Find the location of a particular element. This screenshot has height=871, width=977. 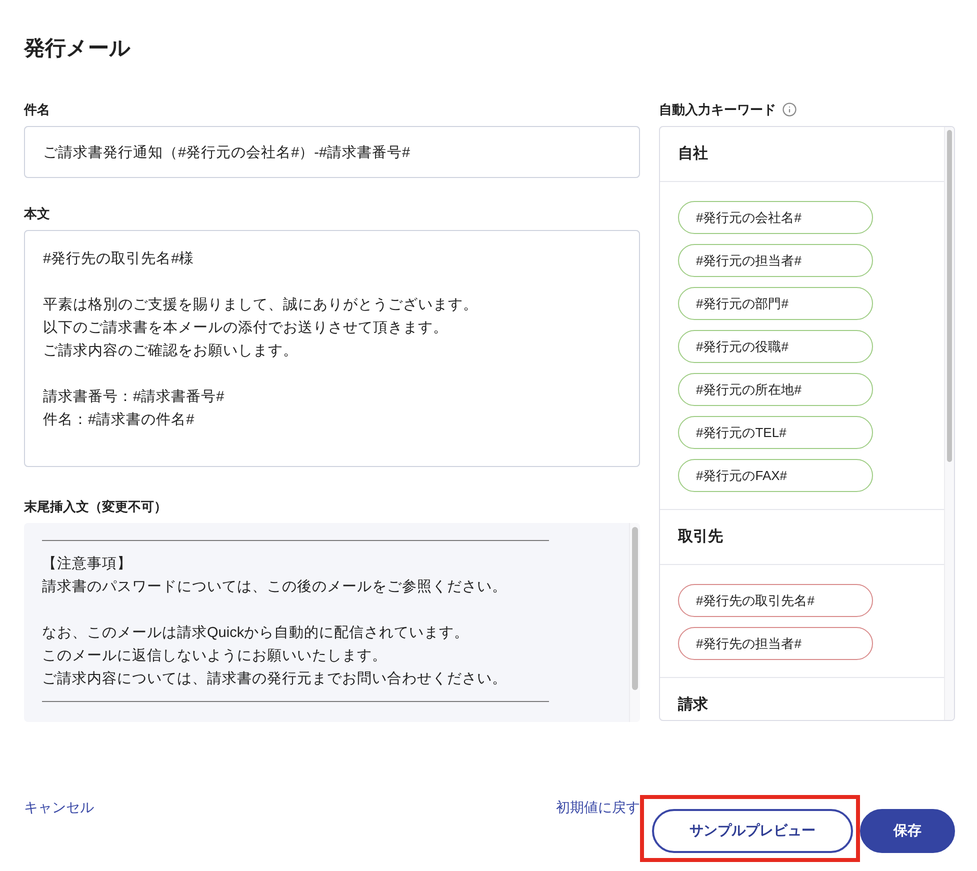

body-text: 平素は格別のご支援を賜りまして、誠にありがとうございます。 以下のご請求書を本メールの添付でお送りさせて頂きます。 ご請求内容のご確認をお願いします。 is located at coordinates (261, 328).